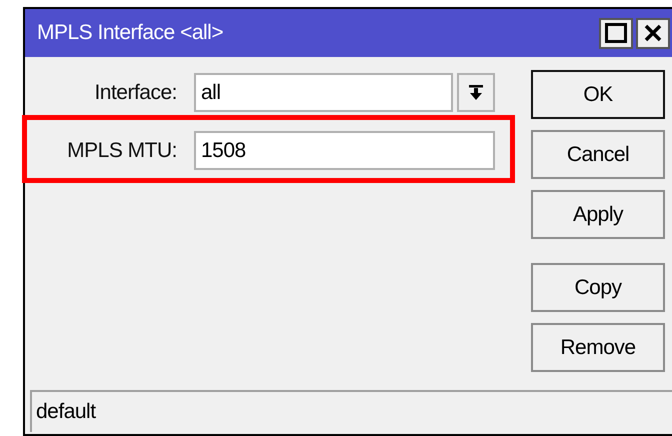 The height and width of the screenshot is (436, 672). I want to click on dialog-button: Apply, so click(598, 214).